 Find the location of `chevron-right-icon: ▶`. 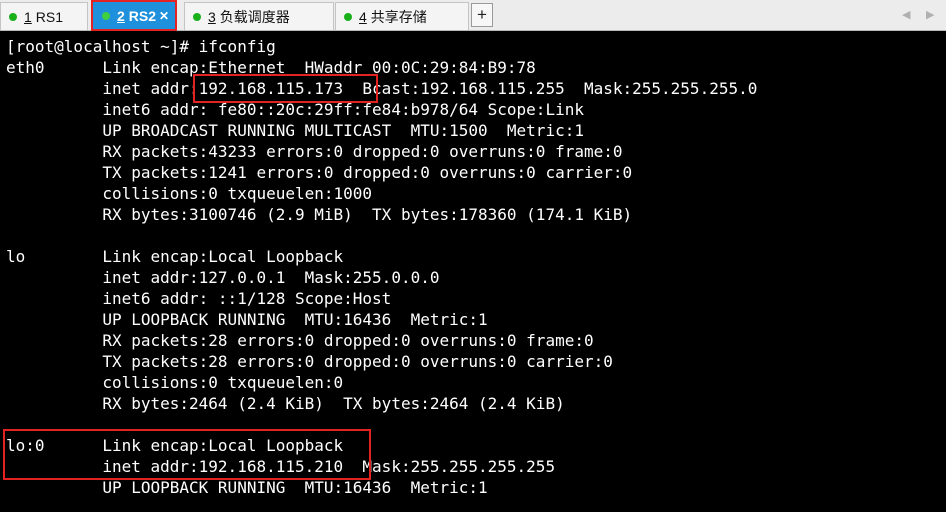

chevron-right-icon: ▶ is located at coordinates (930, 14).